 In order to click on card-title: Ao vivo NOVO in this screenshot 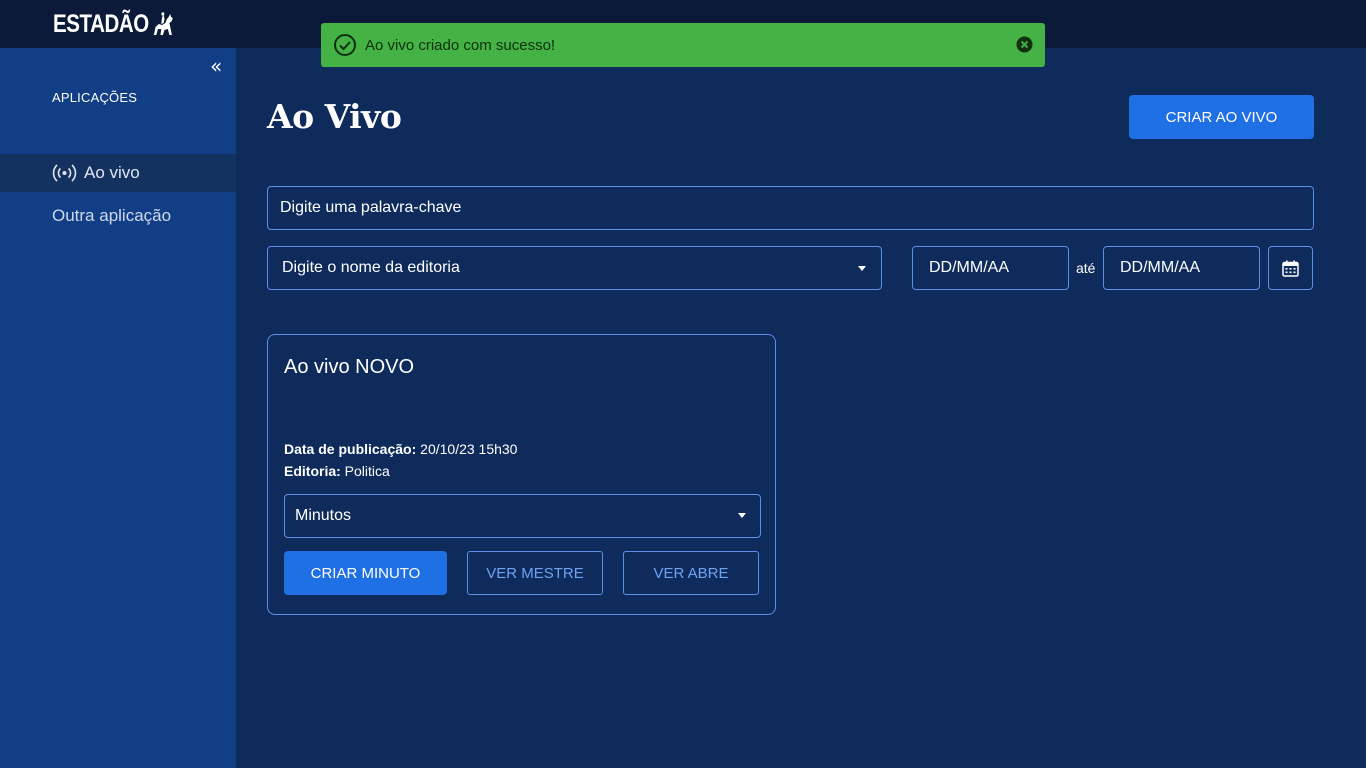, I will do `click(349, 367)`.